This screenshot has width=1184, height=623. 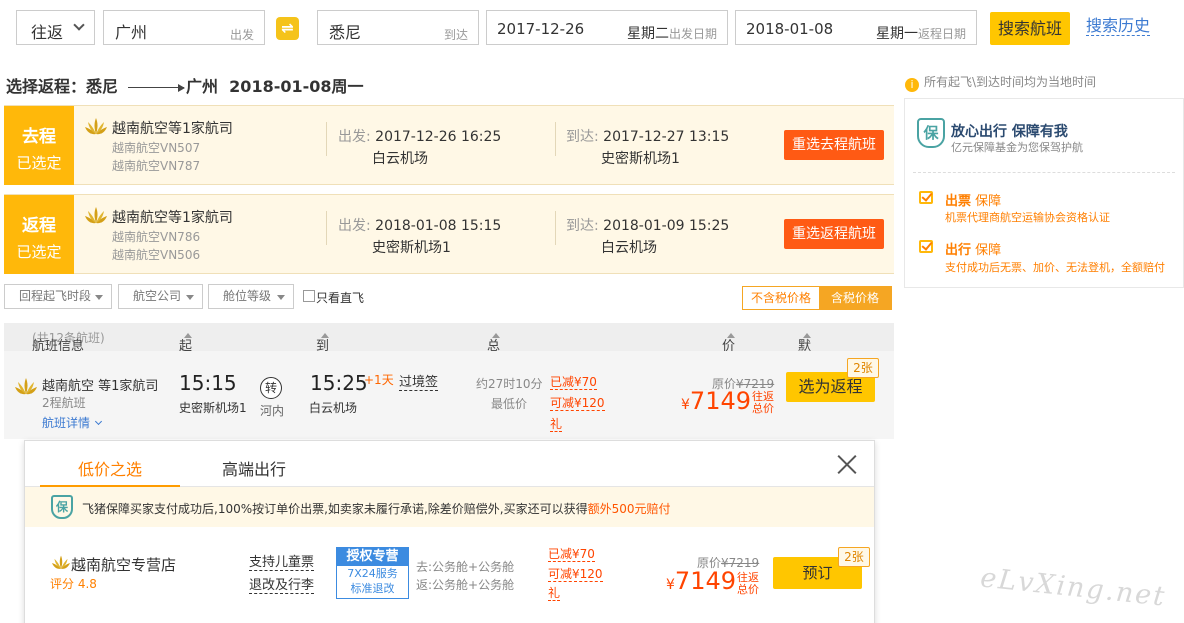 What do you see at coordinates (790, 29) in the screenshot?
I see `return-date-value: 2018-01-08` at bounding box center [790, 29].